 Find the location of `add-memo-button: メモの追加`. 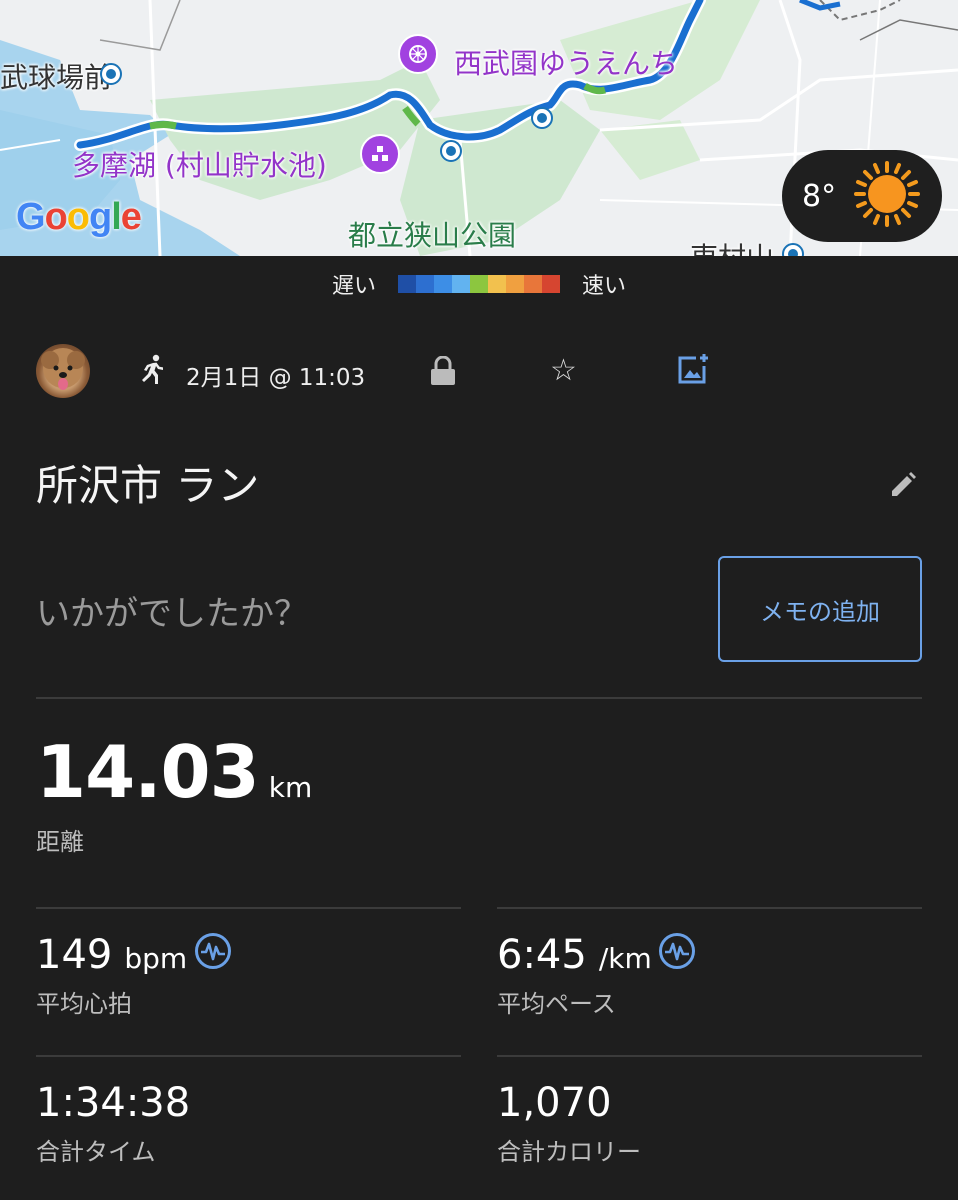

add-memo-button: メモの追加 is located at coordinates (820, 609).